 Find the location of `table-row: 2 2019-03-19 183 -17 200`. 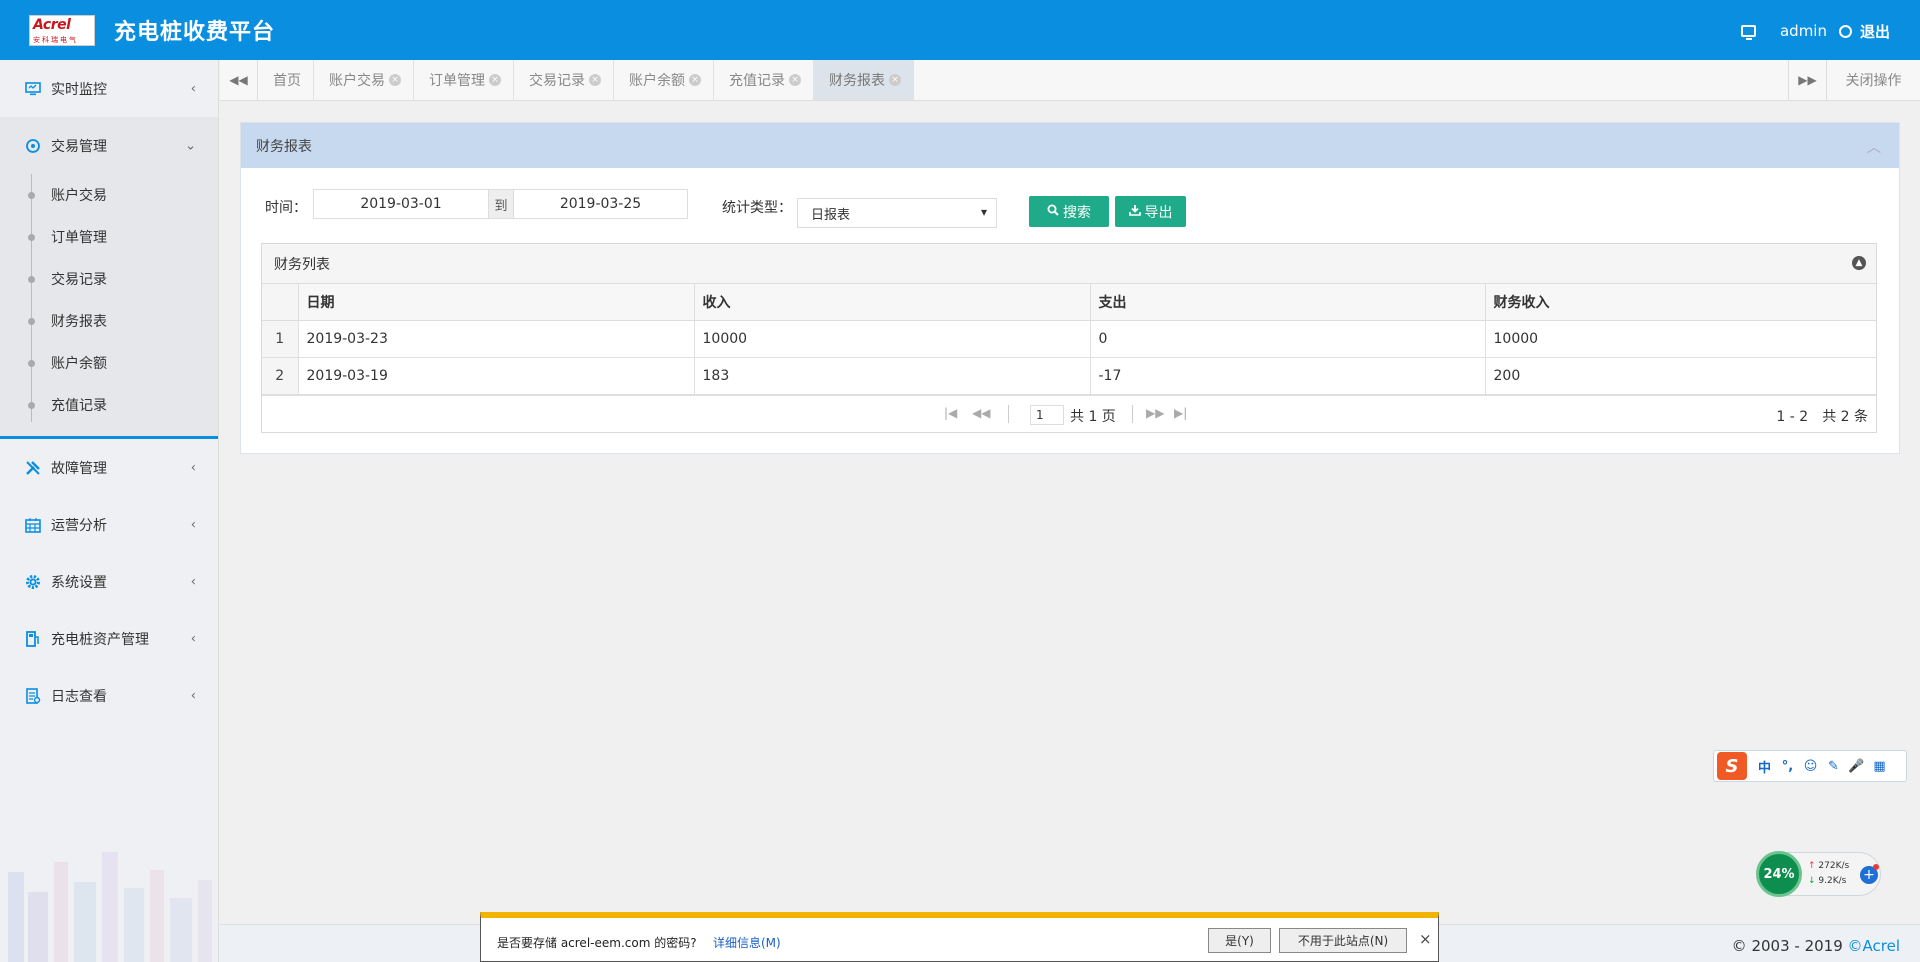

table-row: 2 2019-03-19 183 -17 200 is located at coordinates (1069, 376).